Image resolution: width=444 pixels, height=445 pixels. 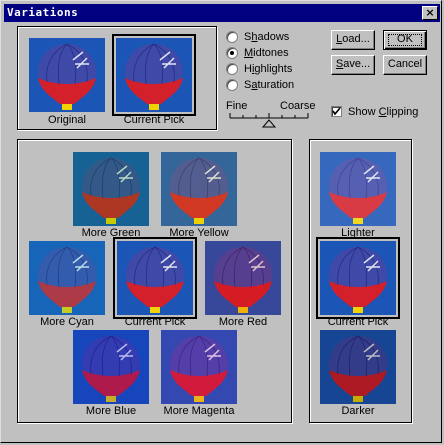 I want to click on lighter-label: Lighter, so click(x=358, y=233).